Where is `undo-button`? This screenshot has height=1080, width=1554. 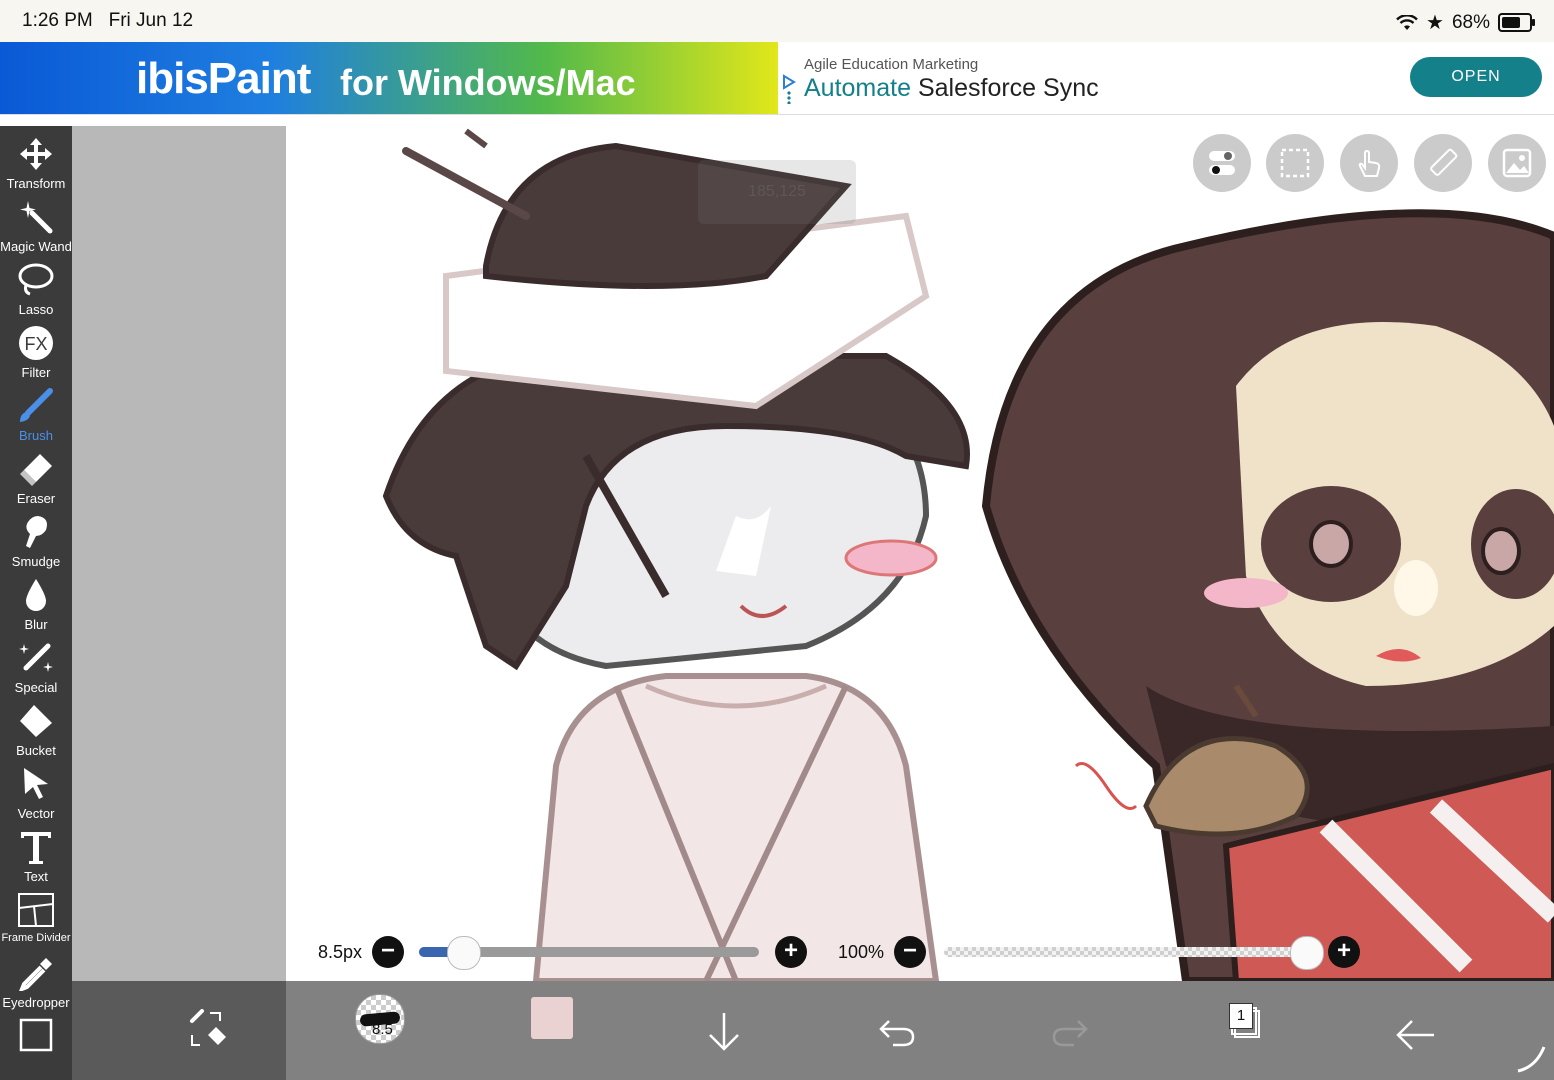
undo-button is located at coordinates (897, 1029).